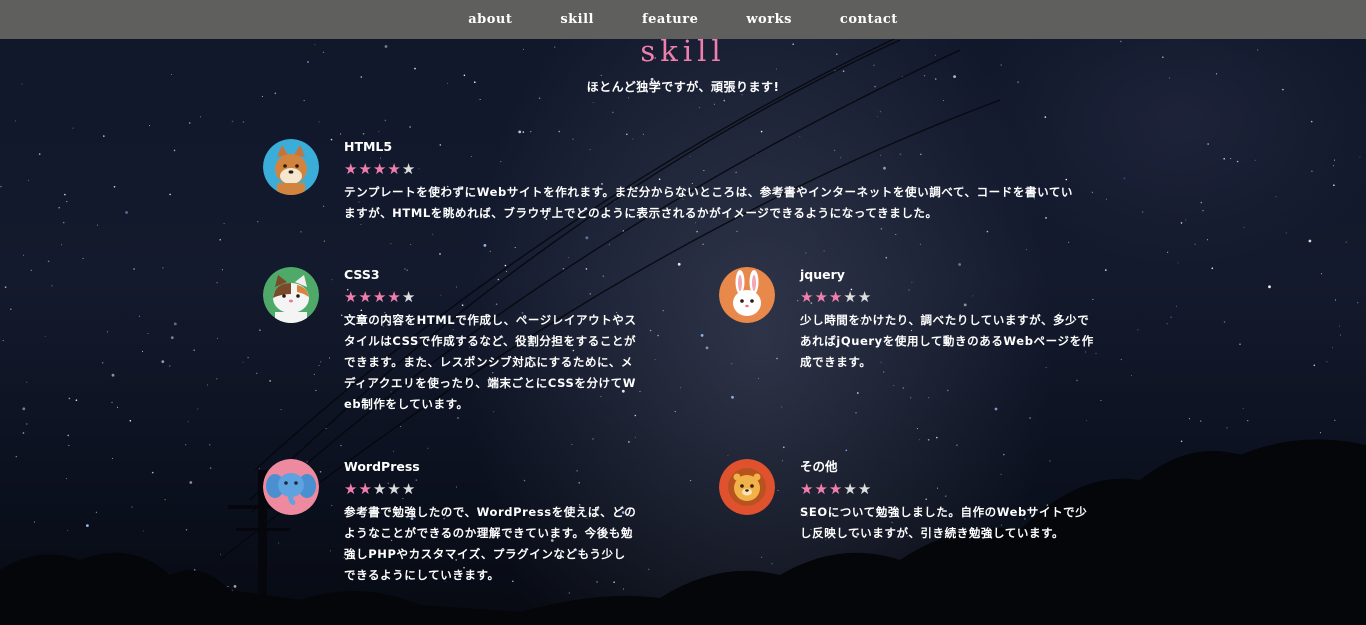 The image size is (1366, 625). I want to click on calico-cat-icon, so click(291, 295).